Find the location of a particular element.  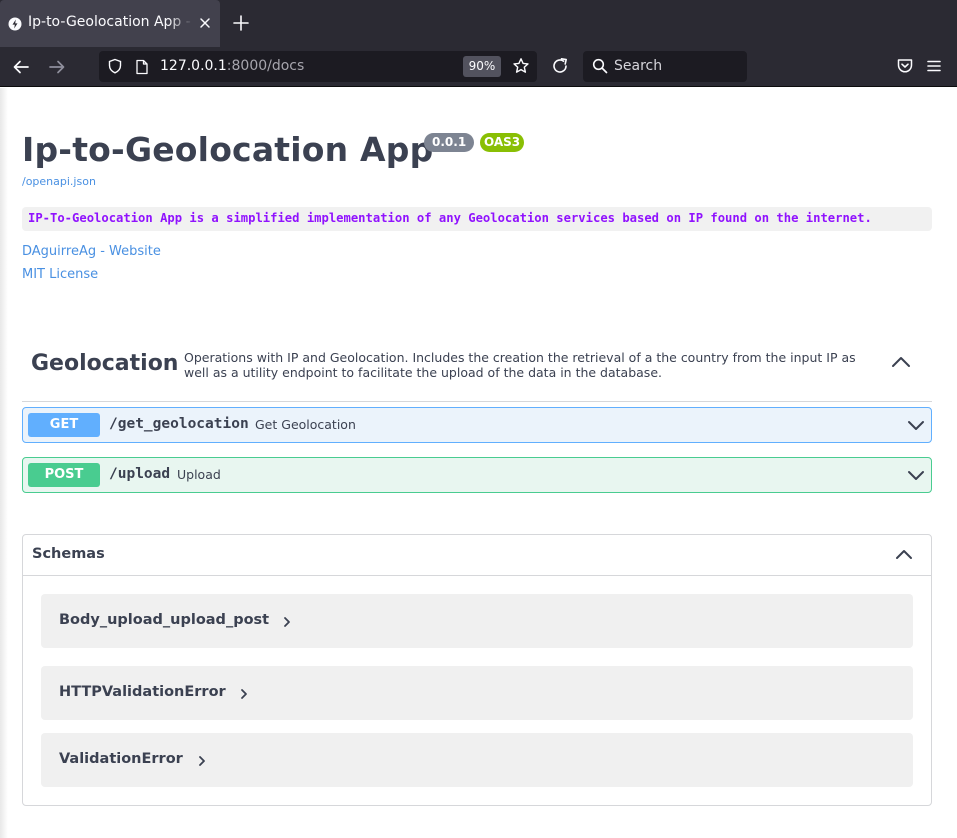

contact-website-link: DAguirreAg - Website is located at coordinates (91, 251).